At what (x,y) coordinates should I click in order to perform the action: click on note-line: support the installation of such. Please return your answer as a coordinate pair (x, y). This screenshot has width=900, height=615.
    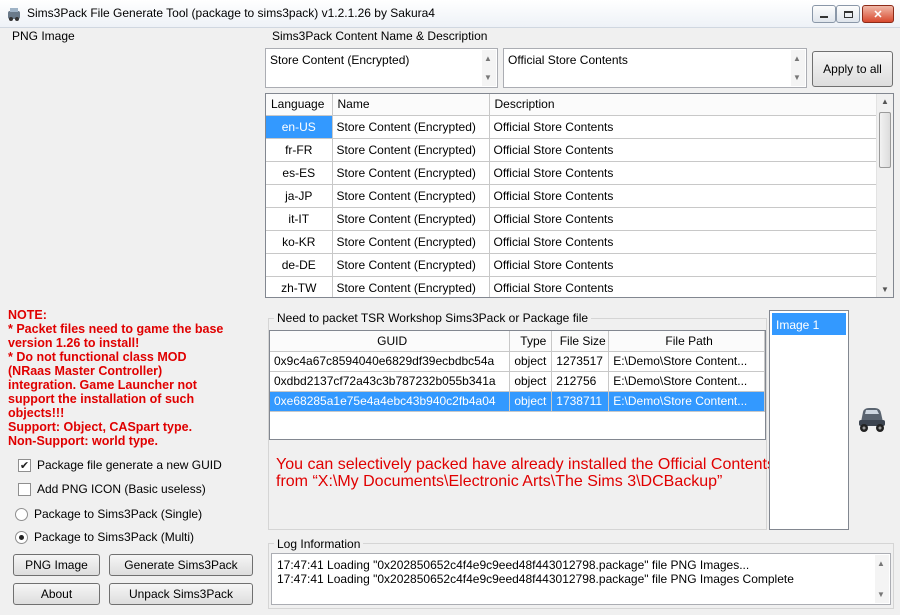
    Looking at the image, I should click on (101, 399).